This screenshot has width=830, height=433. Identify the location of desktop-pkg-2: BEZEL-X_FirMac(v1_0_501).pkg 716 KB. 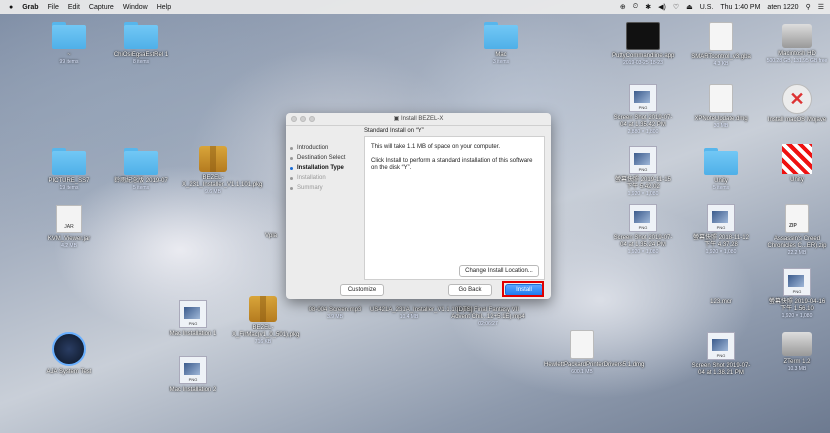
(265, 320).